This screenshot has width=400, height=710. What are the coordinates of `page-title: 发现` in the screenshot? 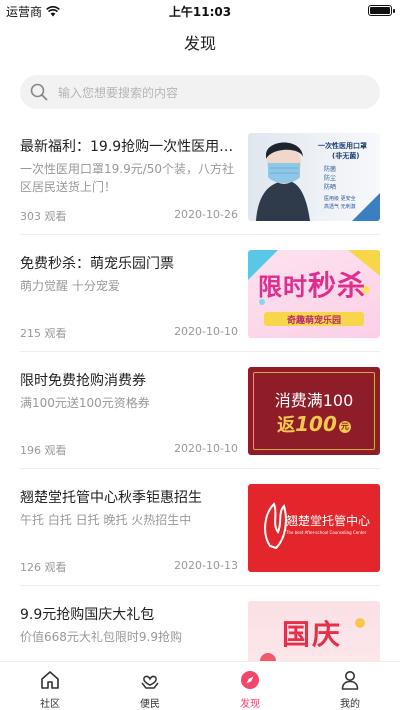 It's located at (199, 43).